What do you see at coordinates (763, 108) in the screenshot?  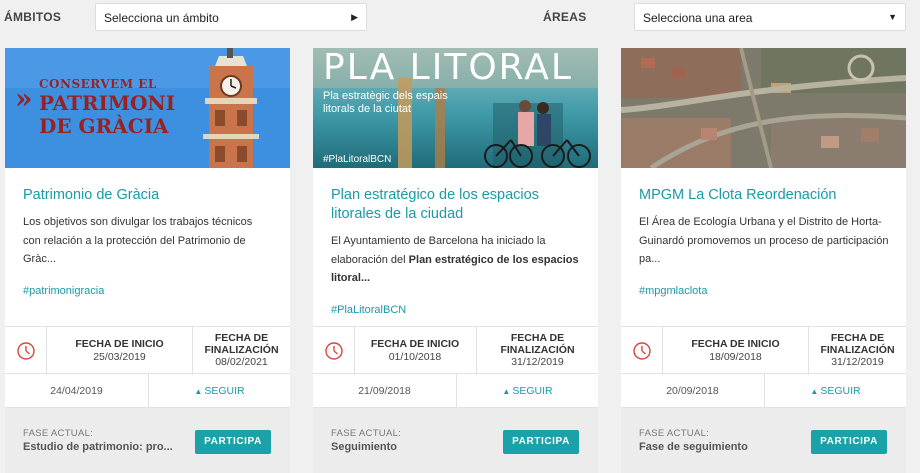 I see `card-image-clota` at bounding box center [763, 108].